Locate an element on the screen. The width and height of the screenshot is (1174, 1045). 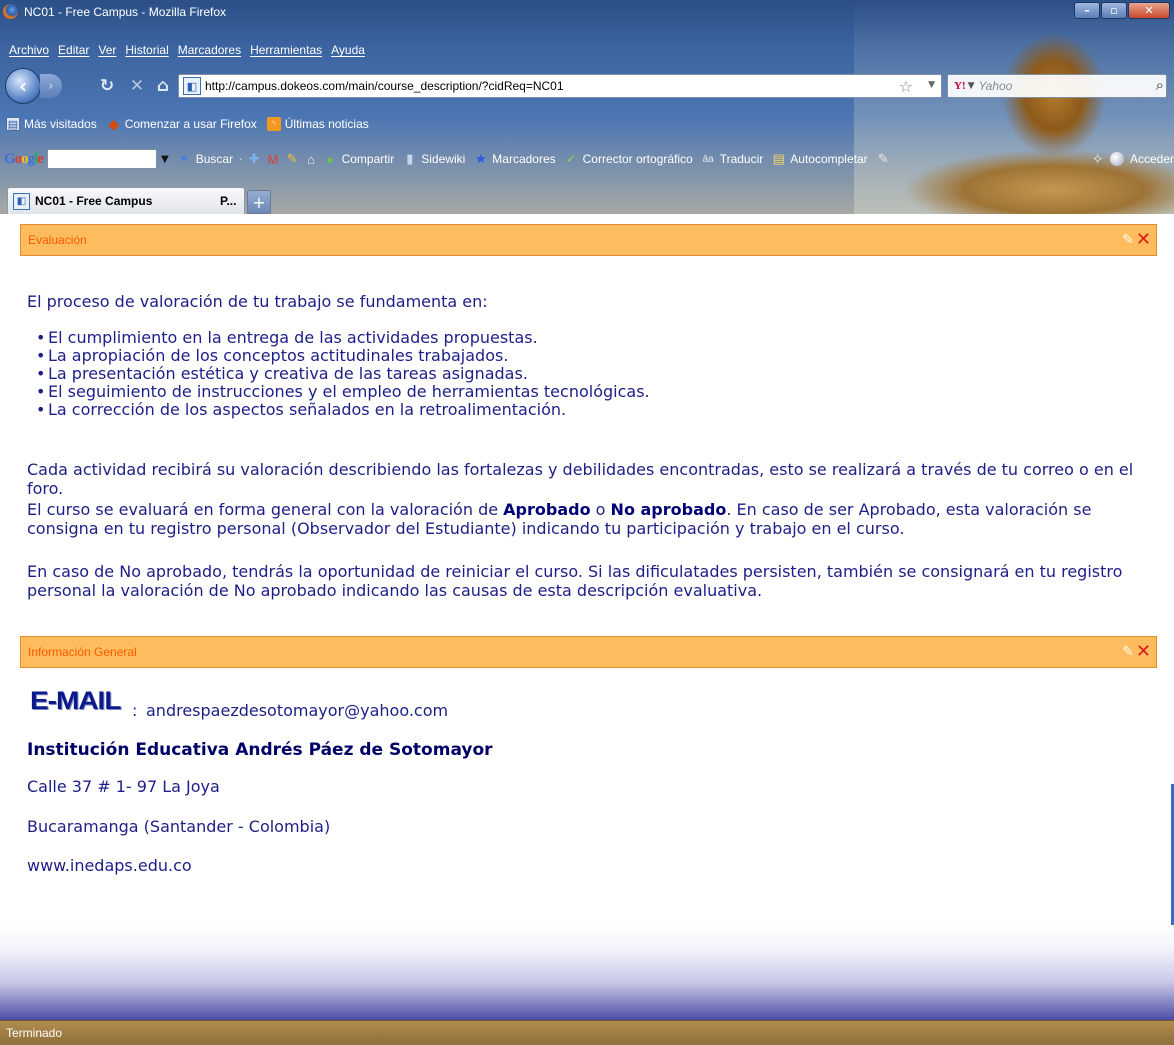
menu-editar: Editar is located at coordinates (73, 50).